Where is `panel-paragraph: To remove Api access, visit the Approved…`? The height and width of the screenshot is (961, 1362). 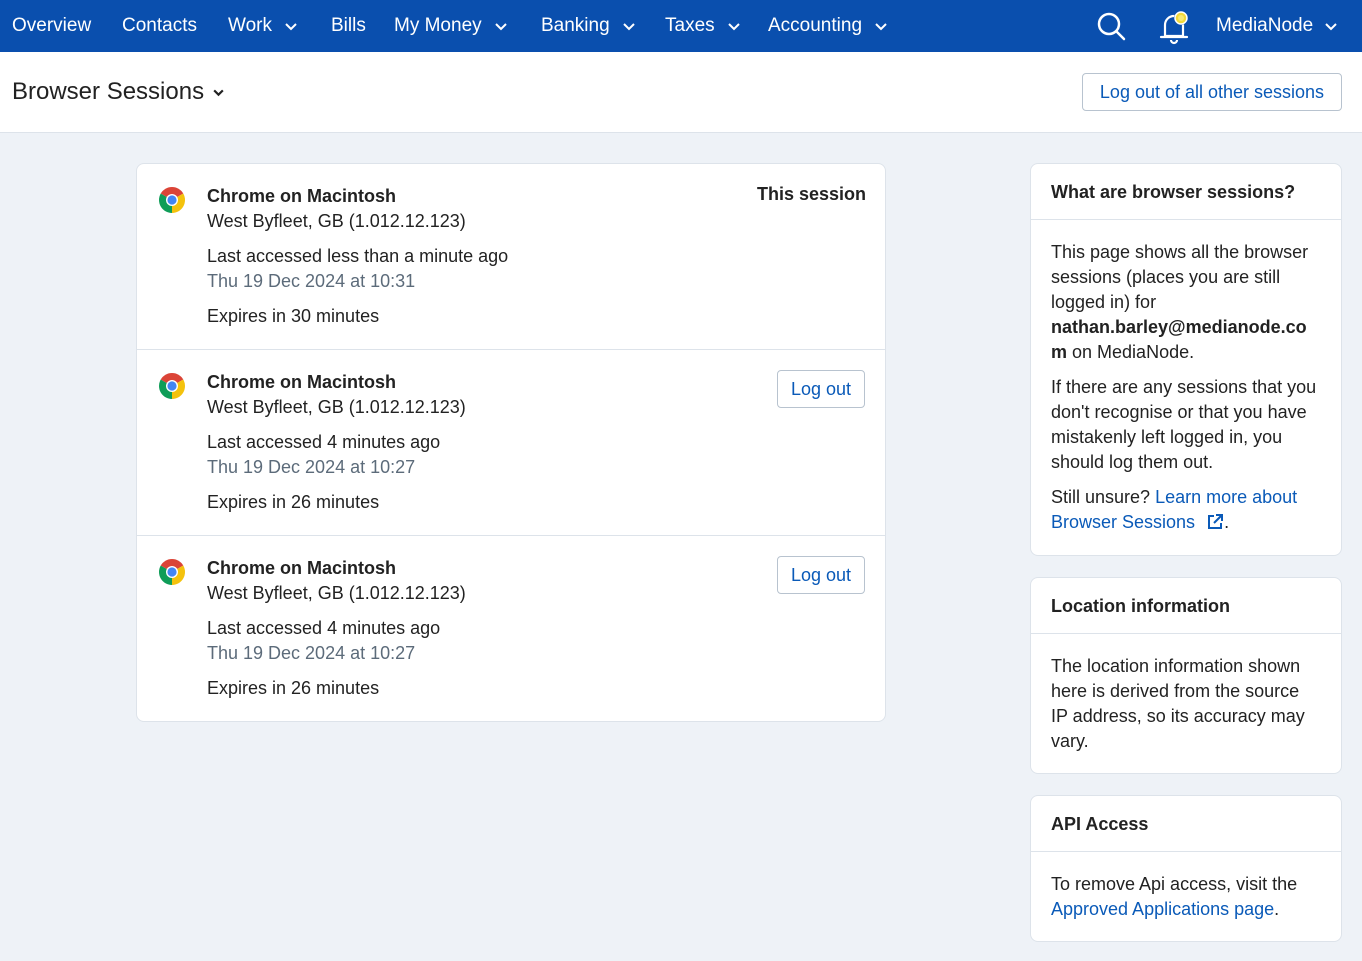
panel-paragraph: To remove Api access, visit the Approved… is located at coordinates (1187, 897).